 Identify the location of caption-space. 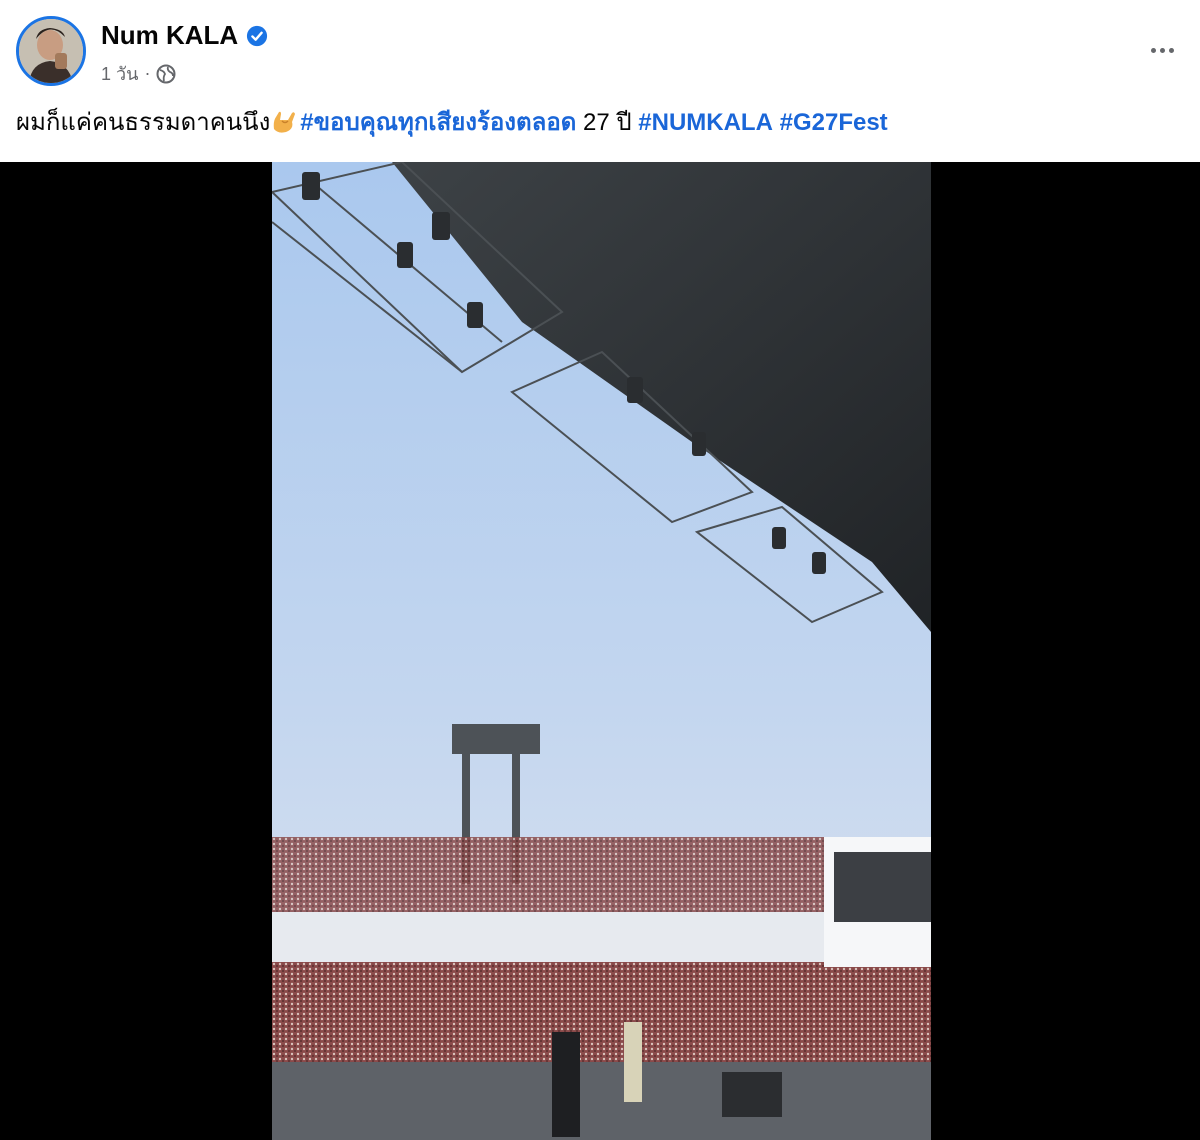
(776, 122).